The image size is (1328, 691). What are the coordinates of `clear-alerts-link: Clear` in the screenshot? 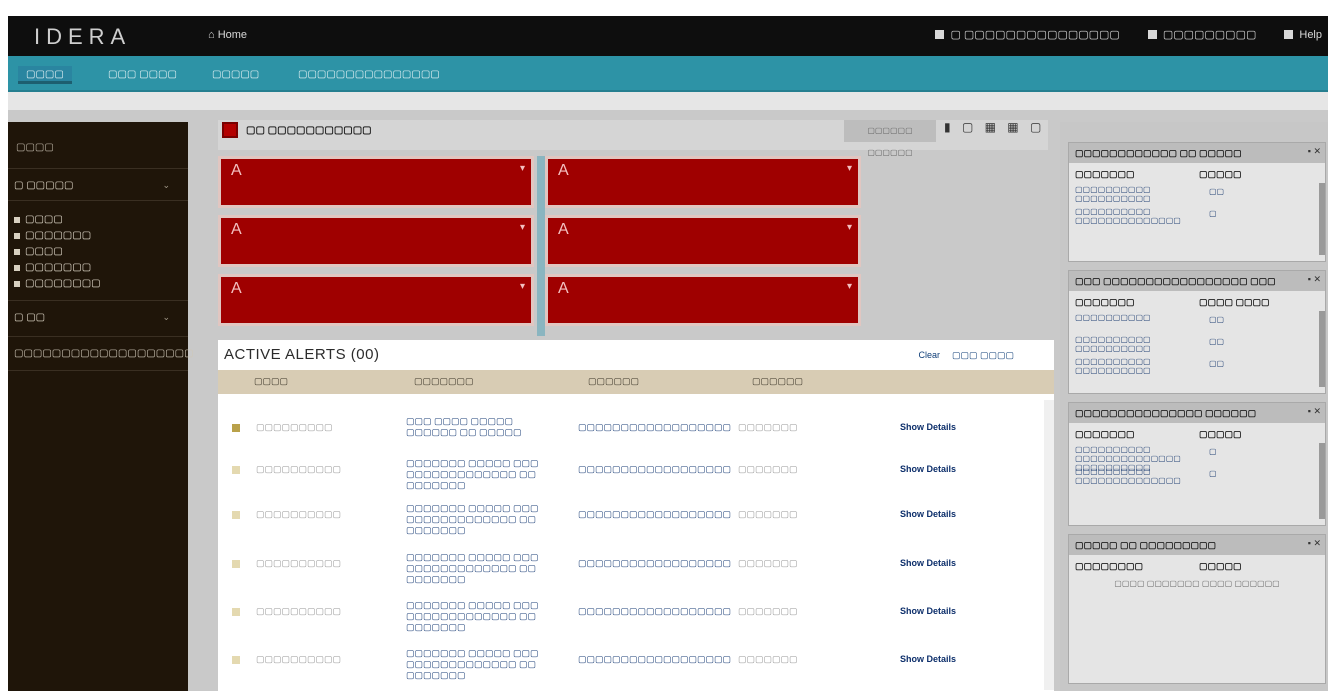 It's located at (929, 355).